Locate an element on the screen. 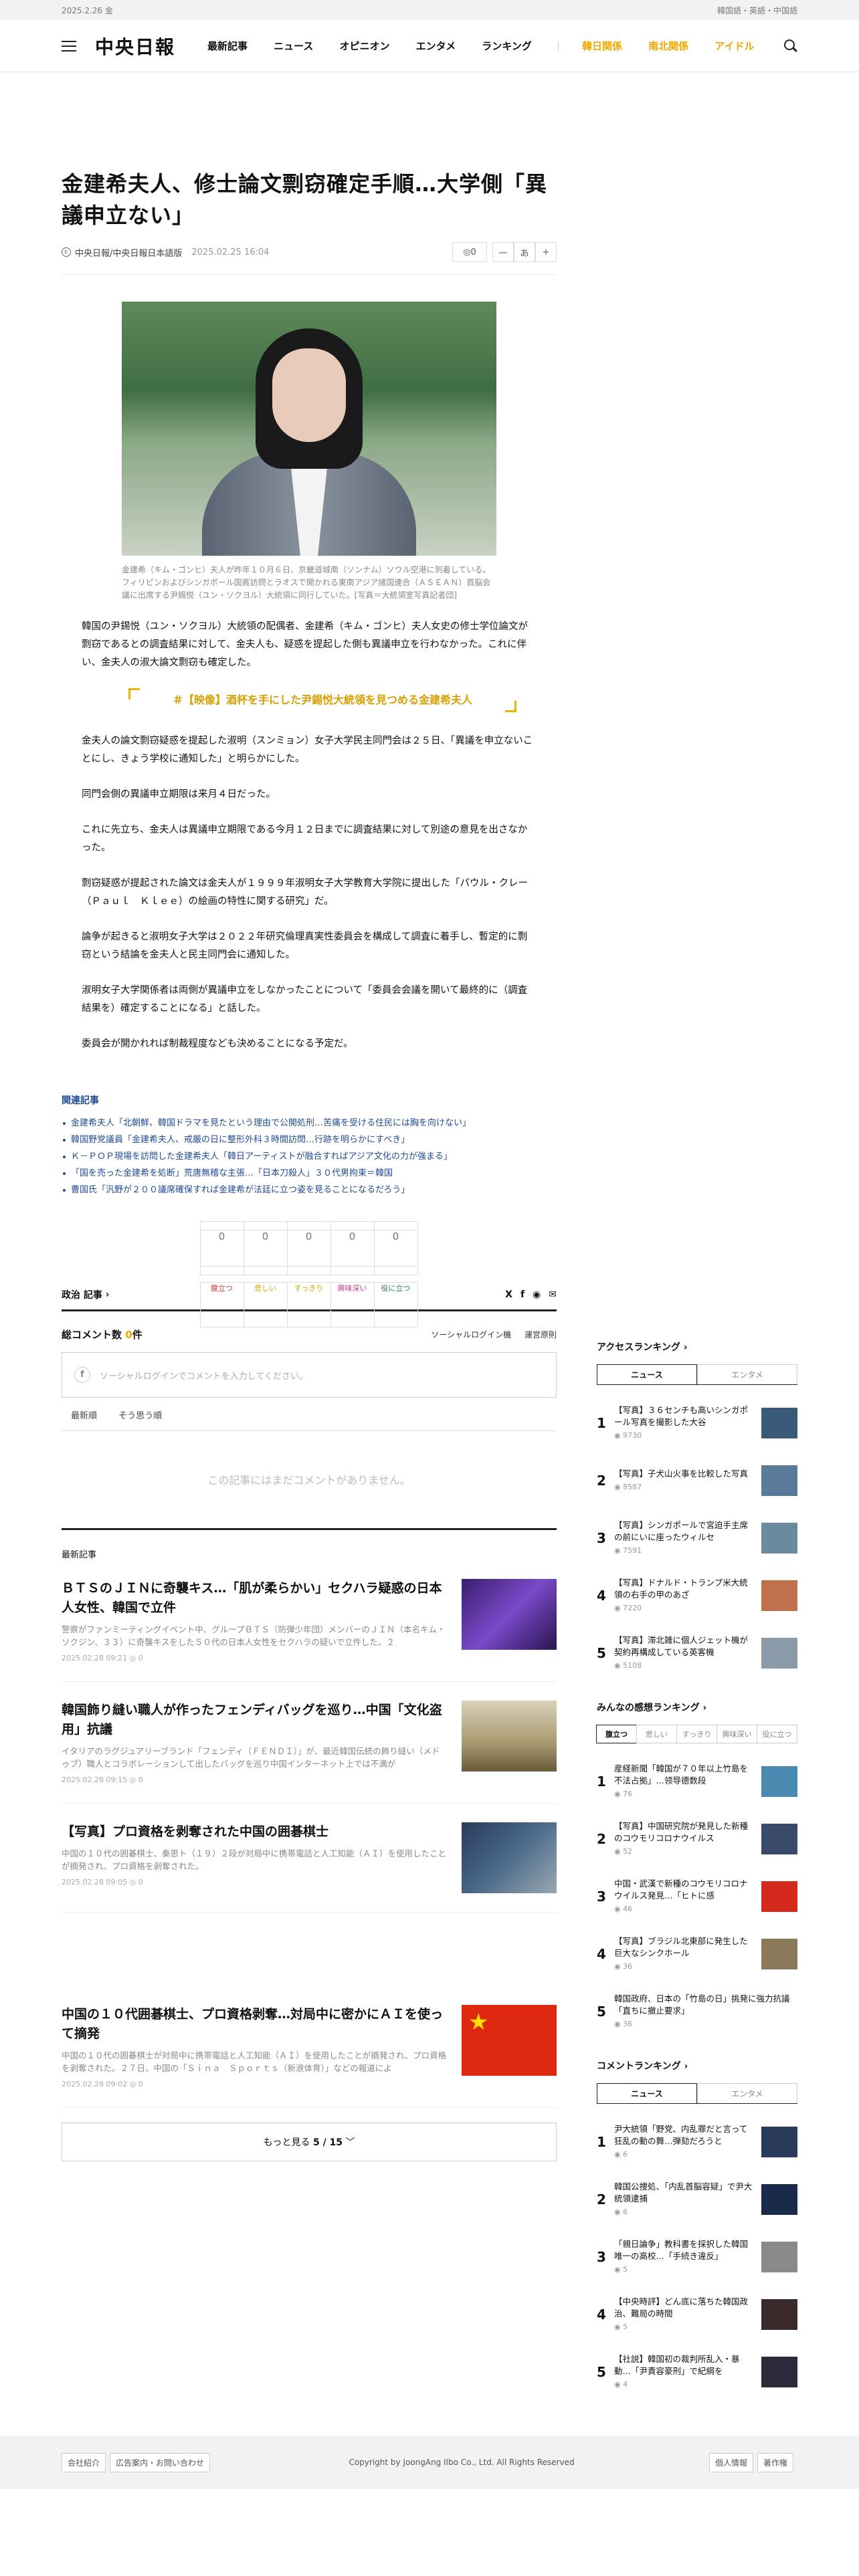 The height and width of the screenshot is (2576, 859). related-link: 曹国氏「汎野が２００議席確保すれば金建希が法廷に立つ姿を見ることになるだろう」 is located at coordinates (310, 1190).